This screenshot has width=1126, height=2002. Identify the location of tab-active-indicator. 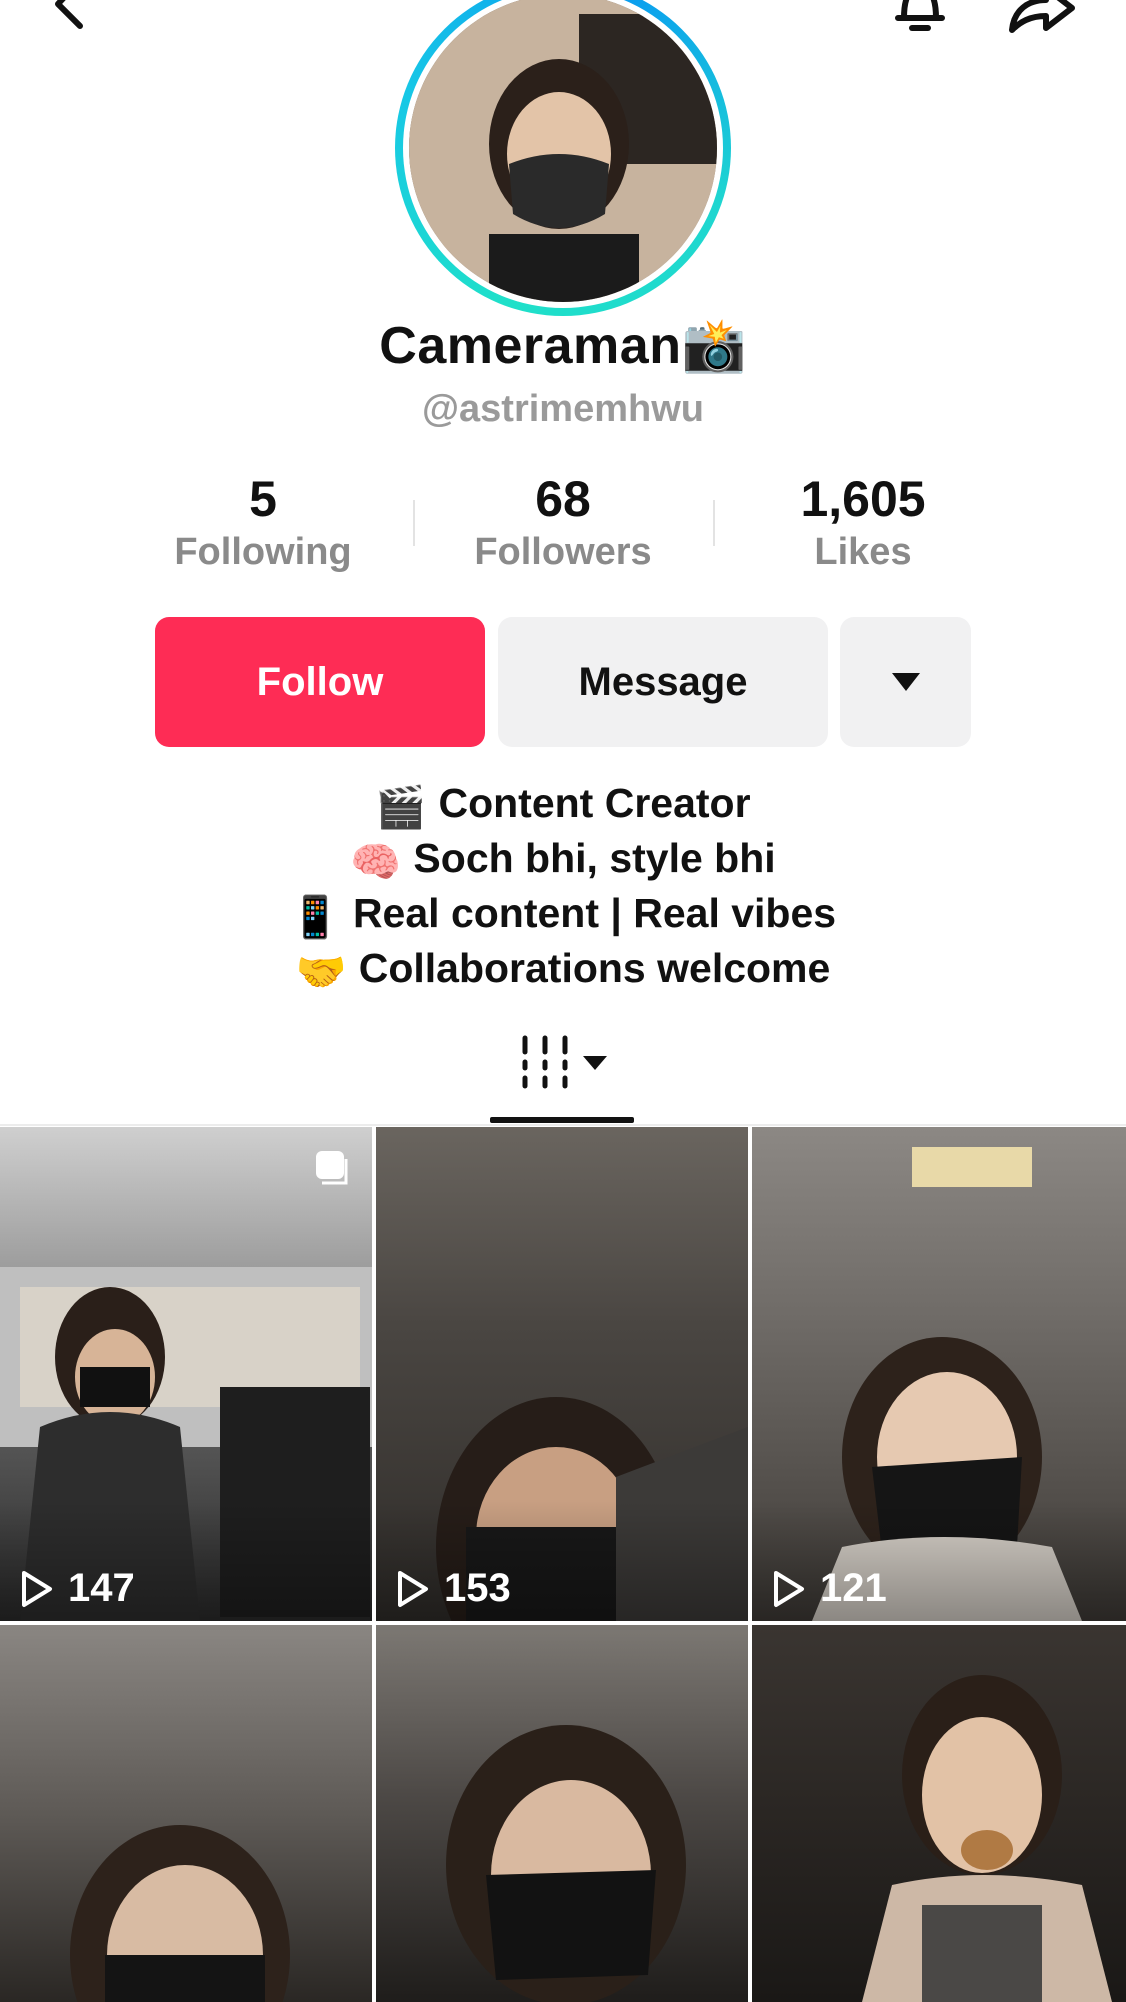
(562, 1120).